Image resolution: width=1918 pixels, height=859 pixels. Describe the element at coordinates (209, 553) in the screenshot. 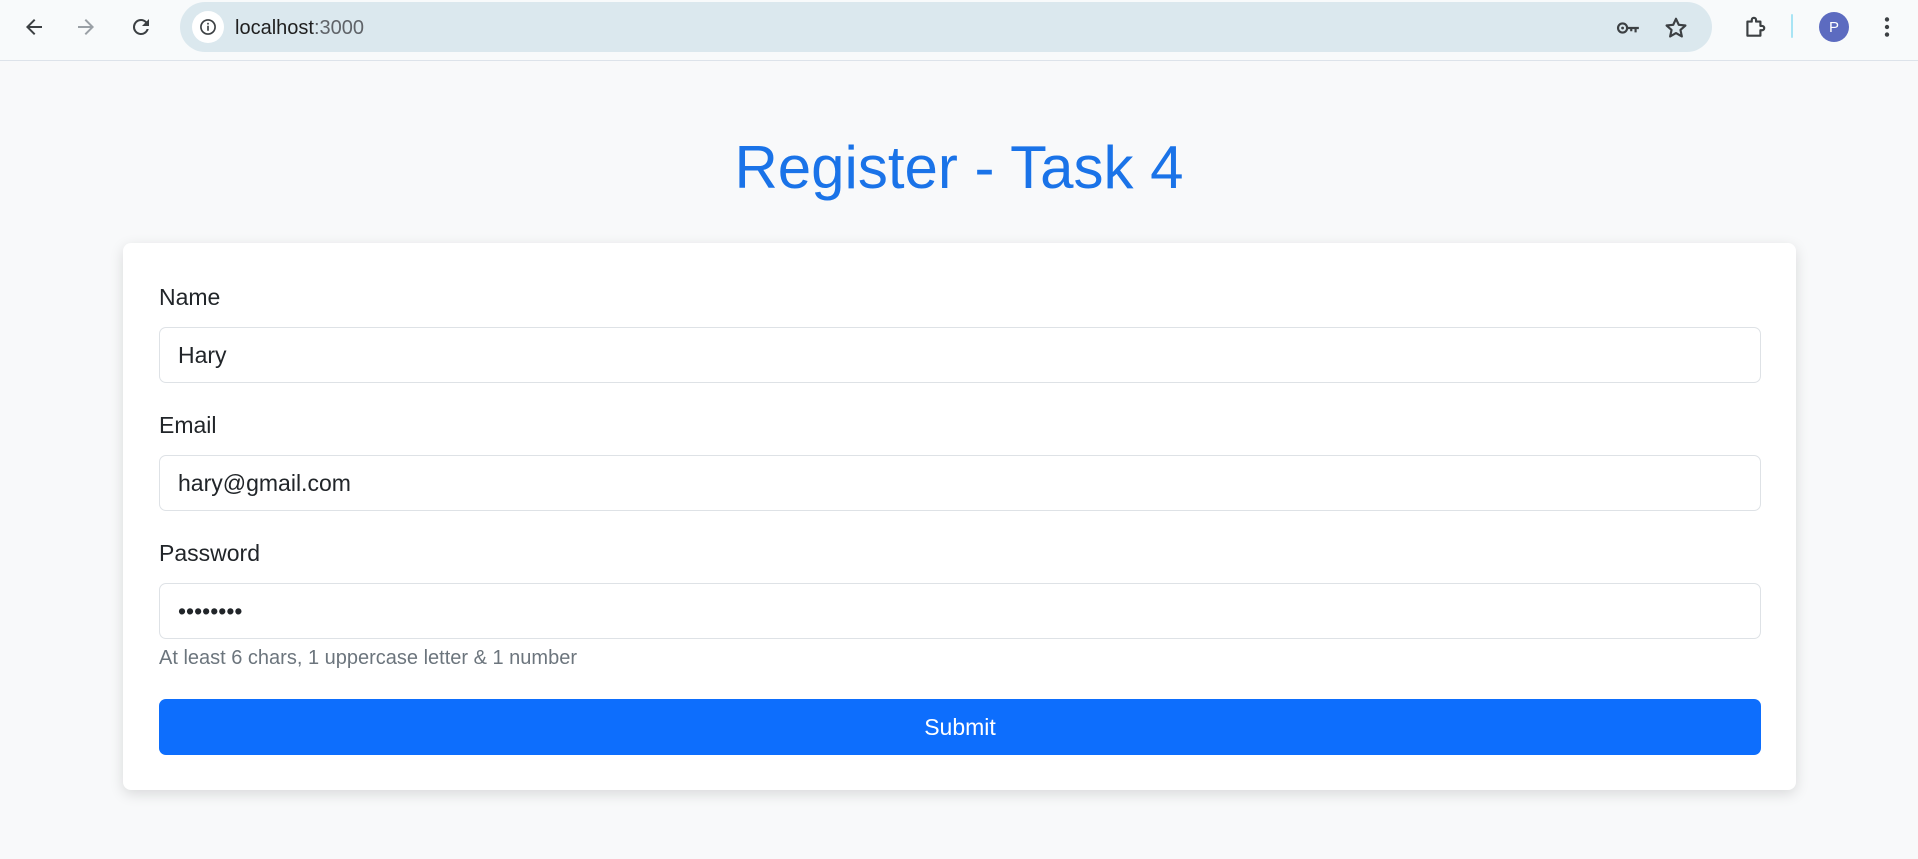

I see `password-label: Password` at that location.